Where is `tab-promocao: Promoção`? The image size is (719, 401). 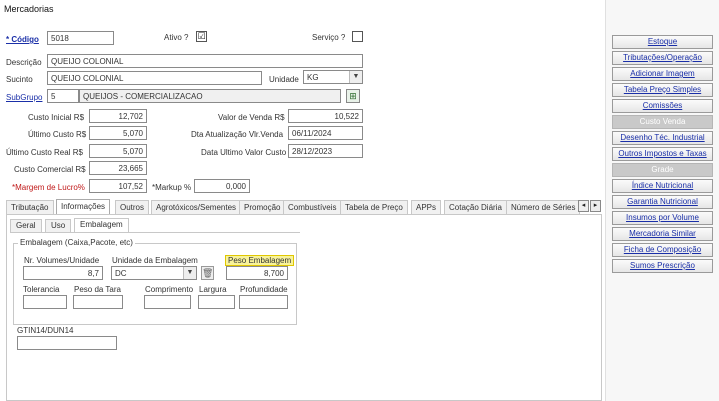 tab-promocao: Promoção is located at coordinates (262, 207).